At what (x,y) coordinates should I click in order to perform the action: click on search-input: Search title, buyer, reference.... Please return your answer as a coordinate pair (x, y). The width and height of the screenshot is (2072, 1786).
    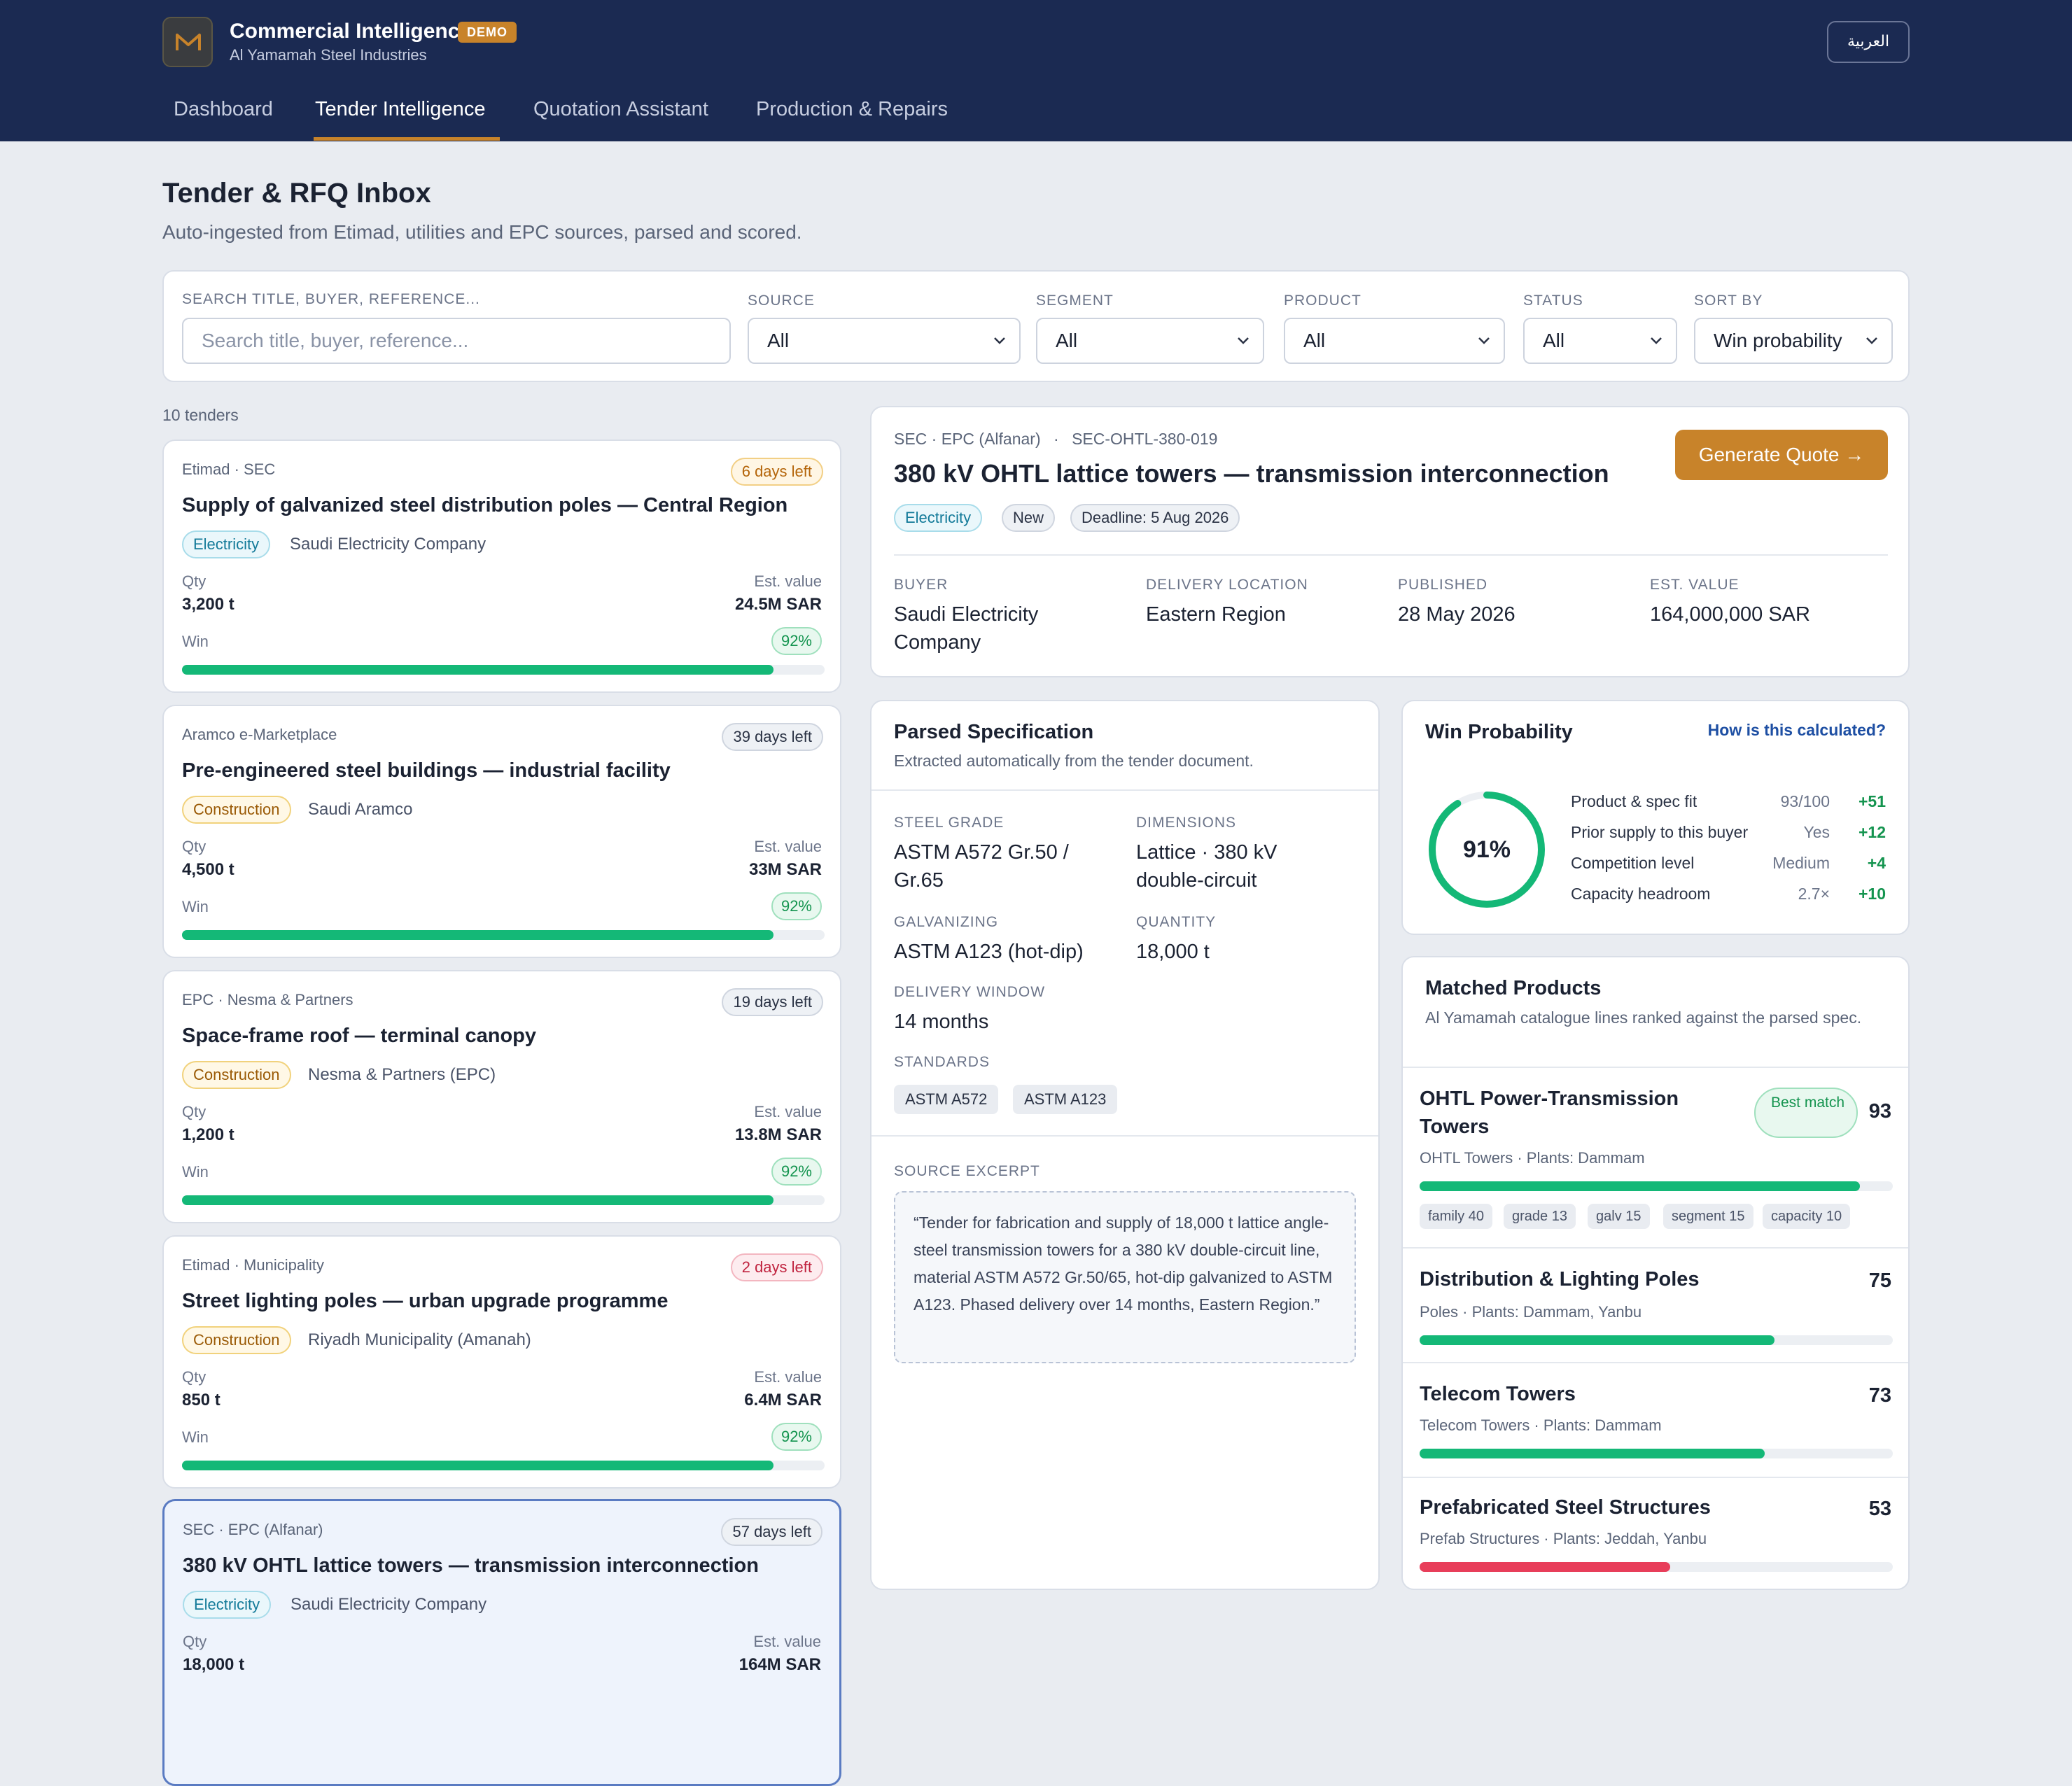
    Looking at the image, I should click on (456, 341).